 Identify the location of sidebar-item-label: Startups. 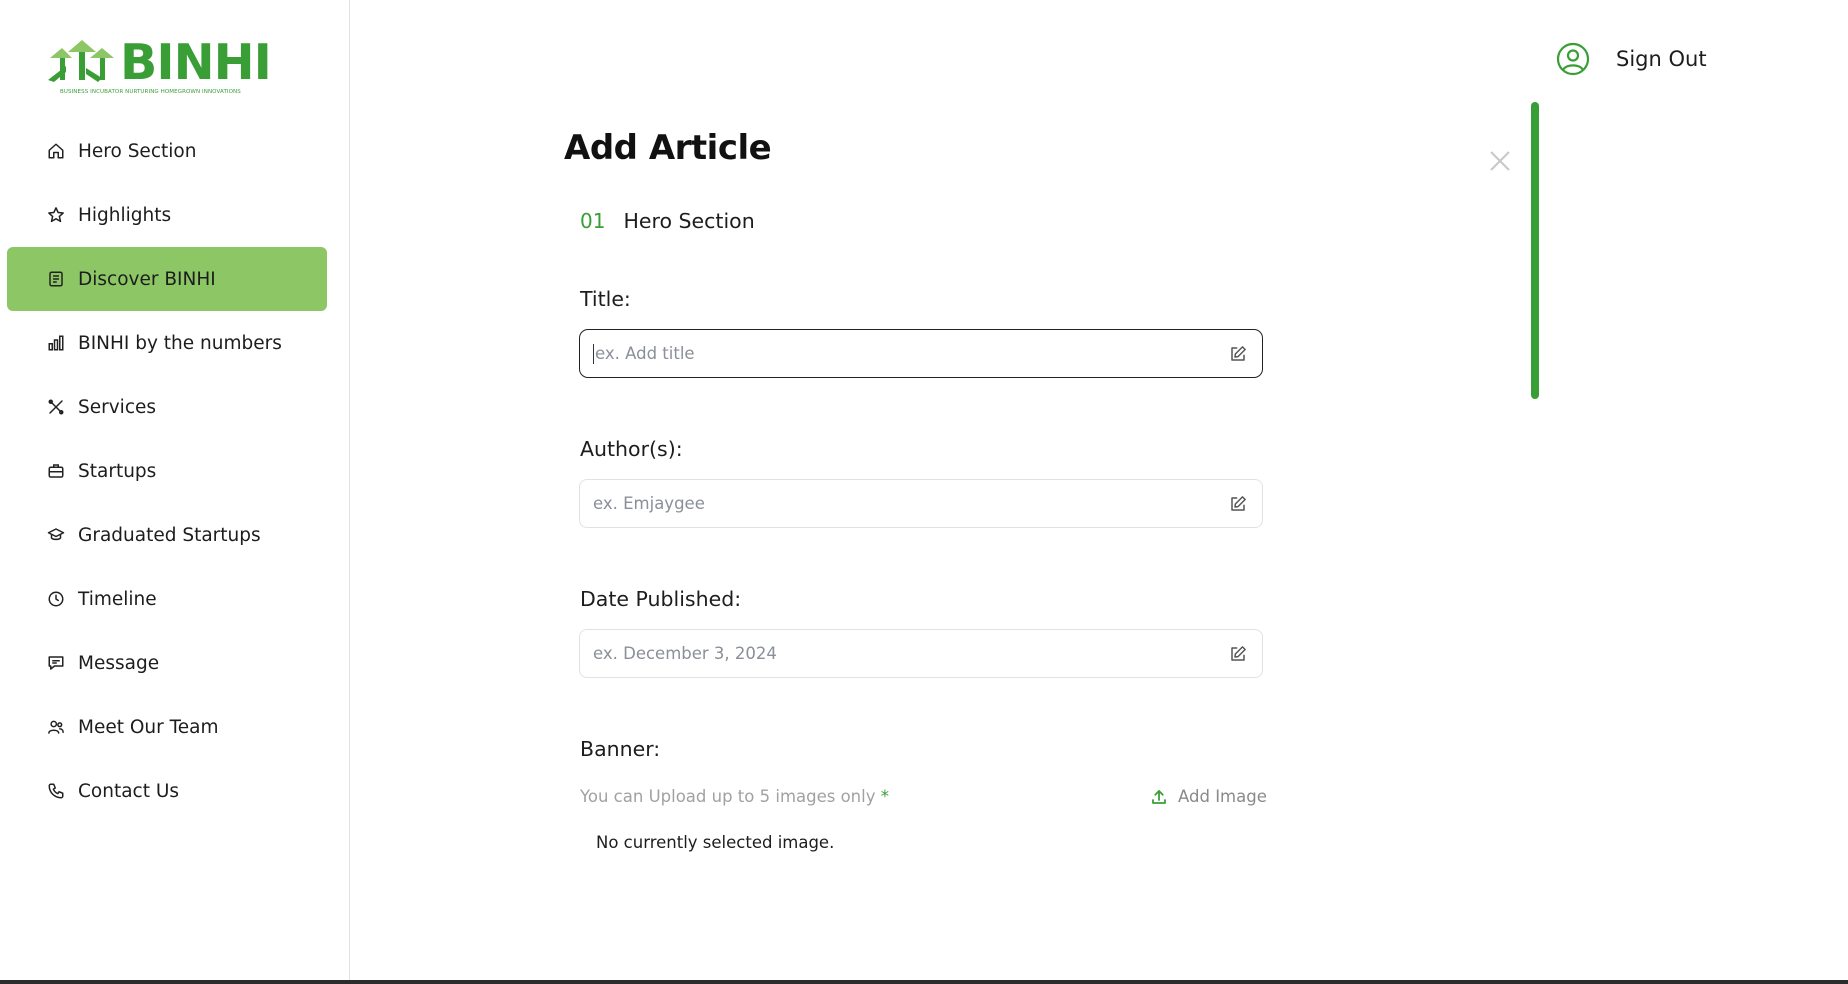
(117, 471).